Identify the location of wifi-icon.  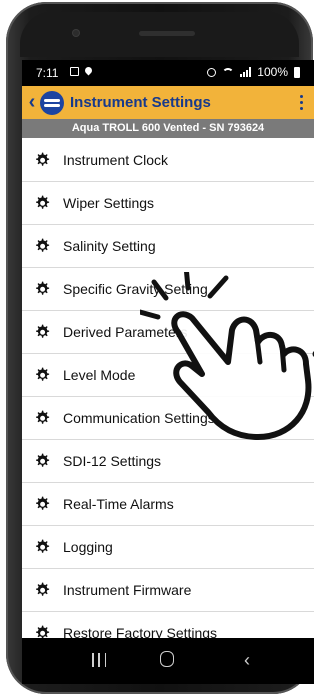
(228, 72).